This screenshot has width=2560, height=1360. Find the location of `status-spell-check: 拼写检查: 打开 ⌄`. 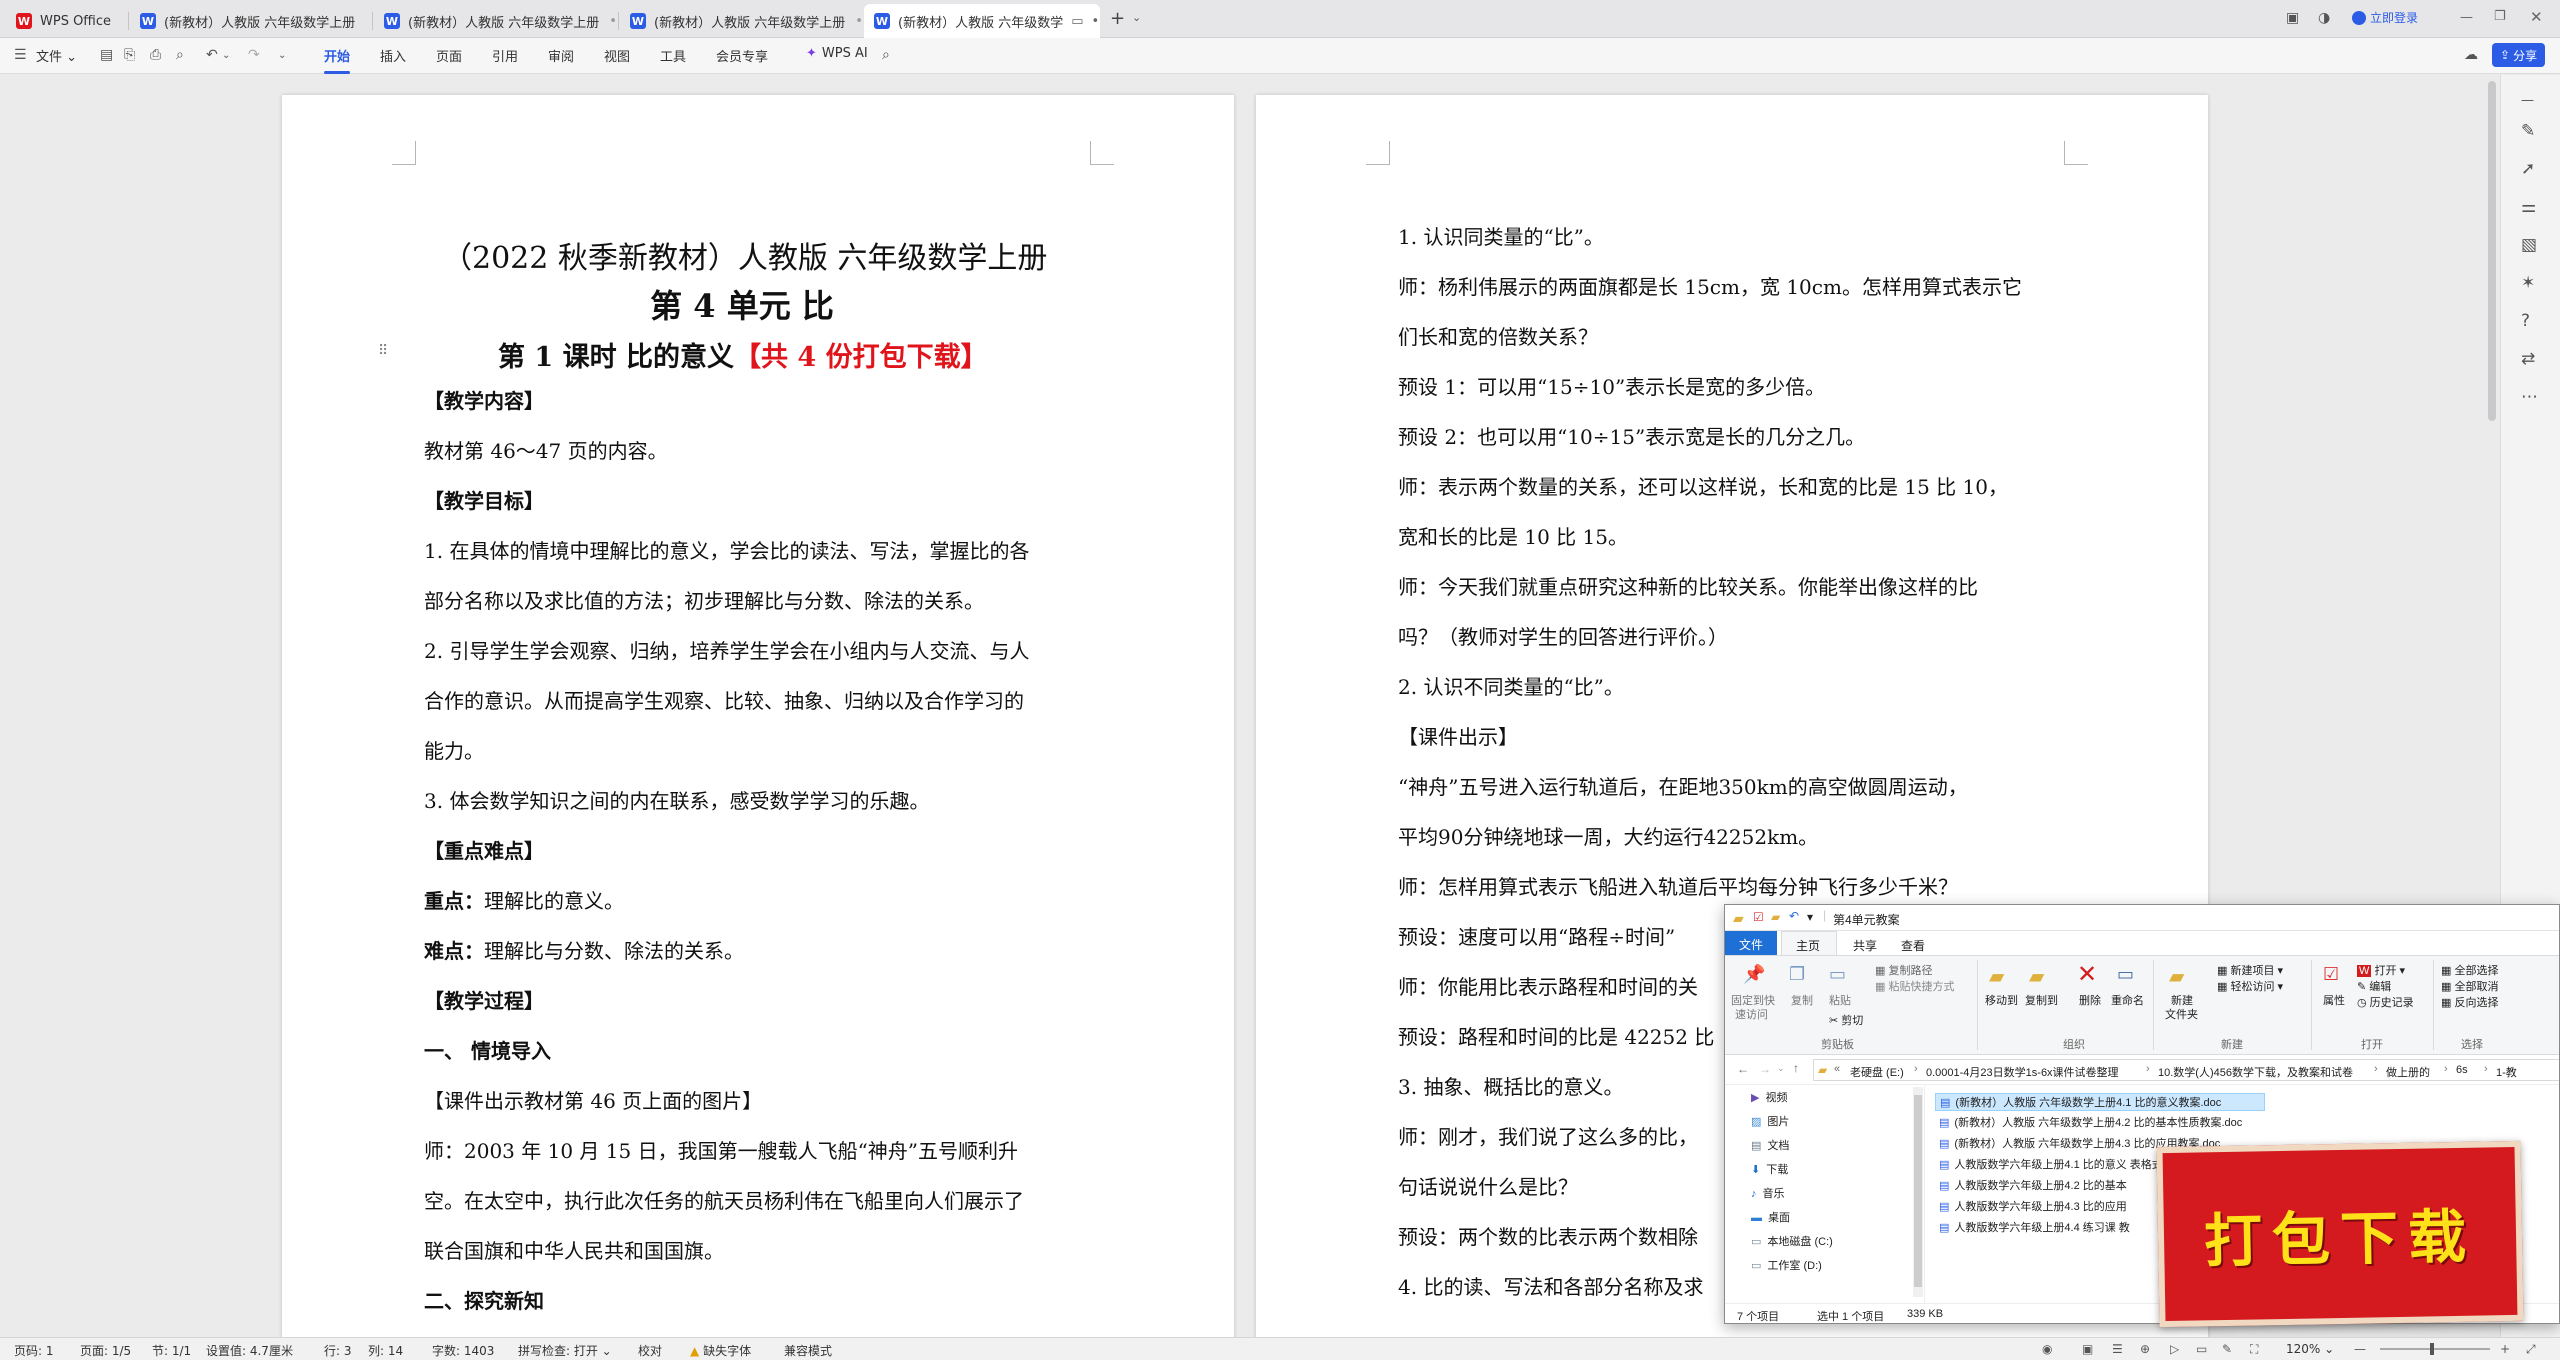

status-spell-check: 拼写检查: 打开 ⌄ is located at coordinates (565, 1350).